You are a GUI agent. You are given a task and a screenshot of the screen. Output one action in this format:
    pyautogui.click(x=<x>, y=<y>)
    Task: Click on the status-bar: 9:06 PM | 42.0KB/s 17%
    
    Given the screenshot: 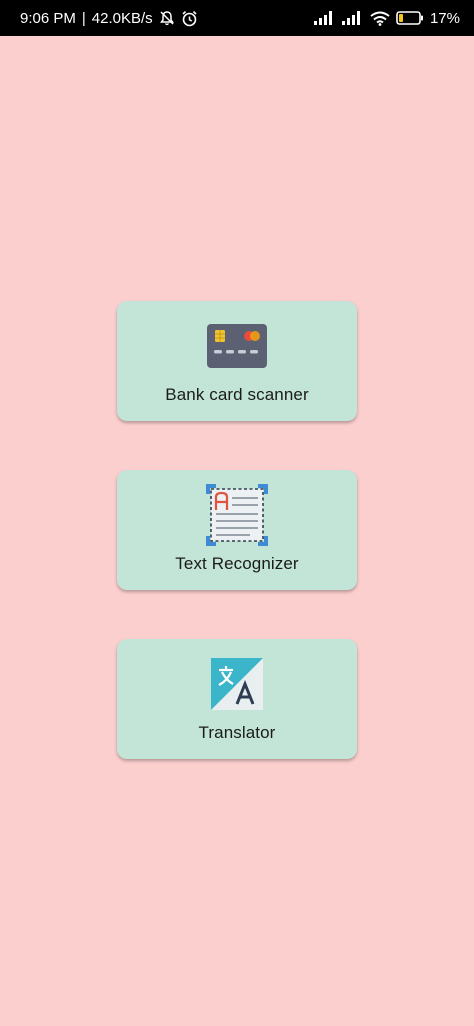 What is the action you would take?
    pyautogui.click(x=237, y=18)
    